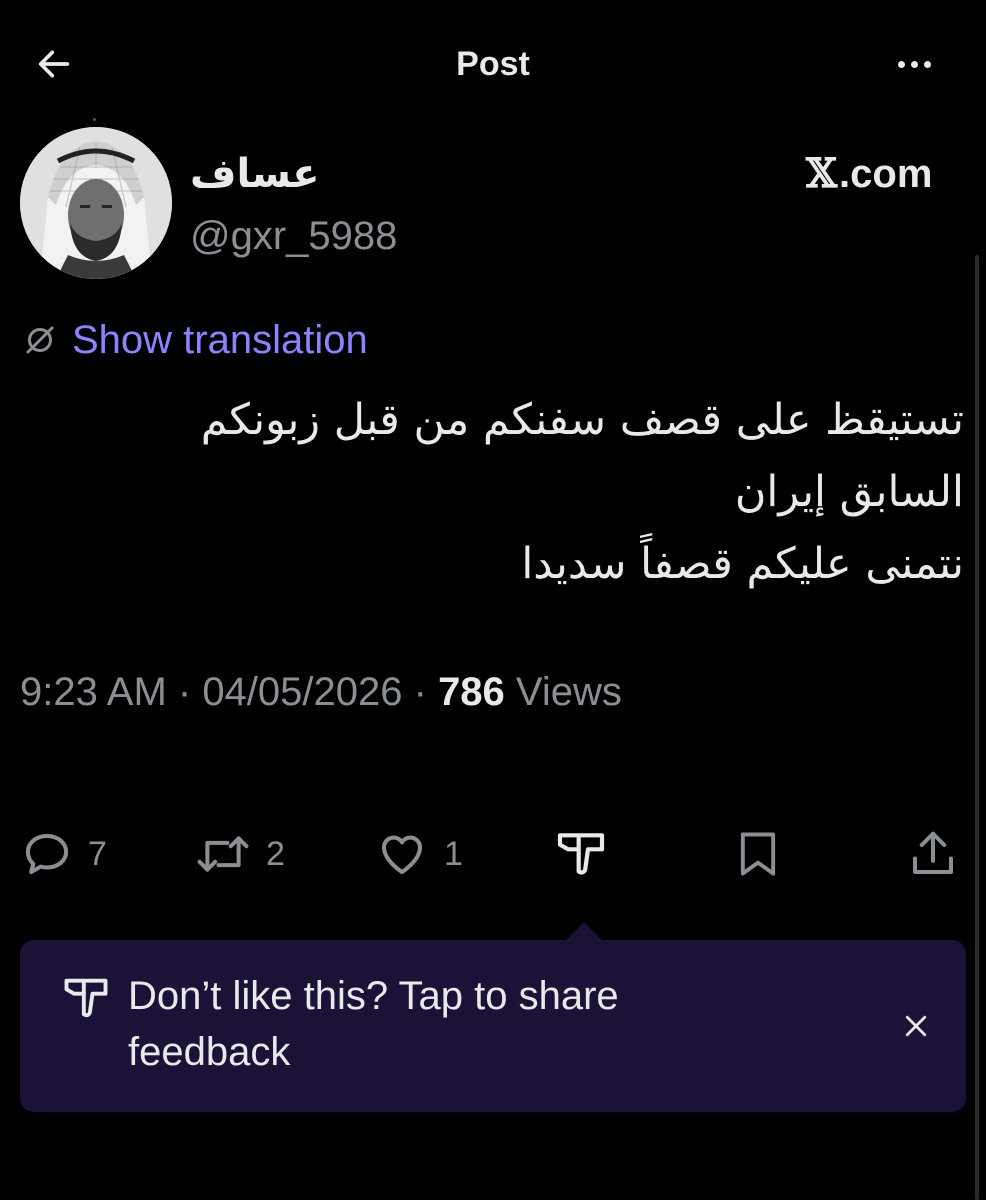 This screenshot has width=986, height=1200. What do you see at coordinates (97, 853) in the screenshot?
I see `reply-count: 7` at bounding box center [97, 853].